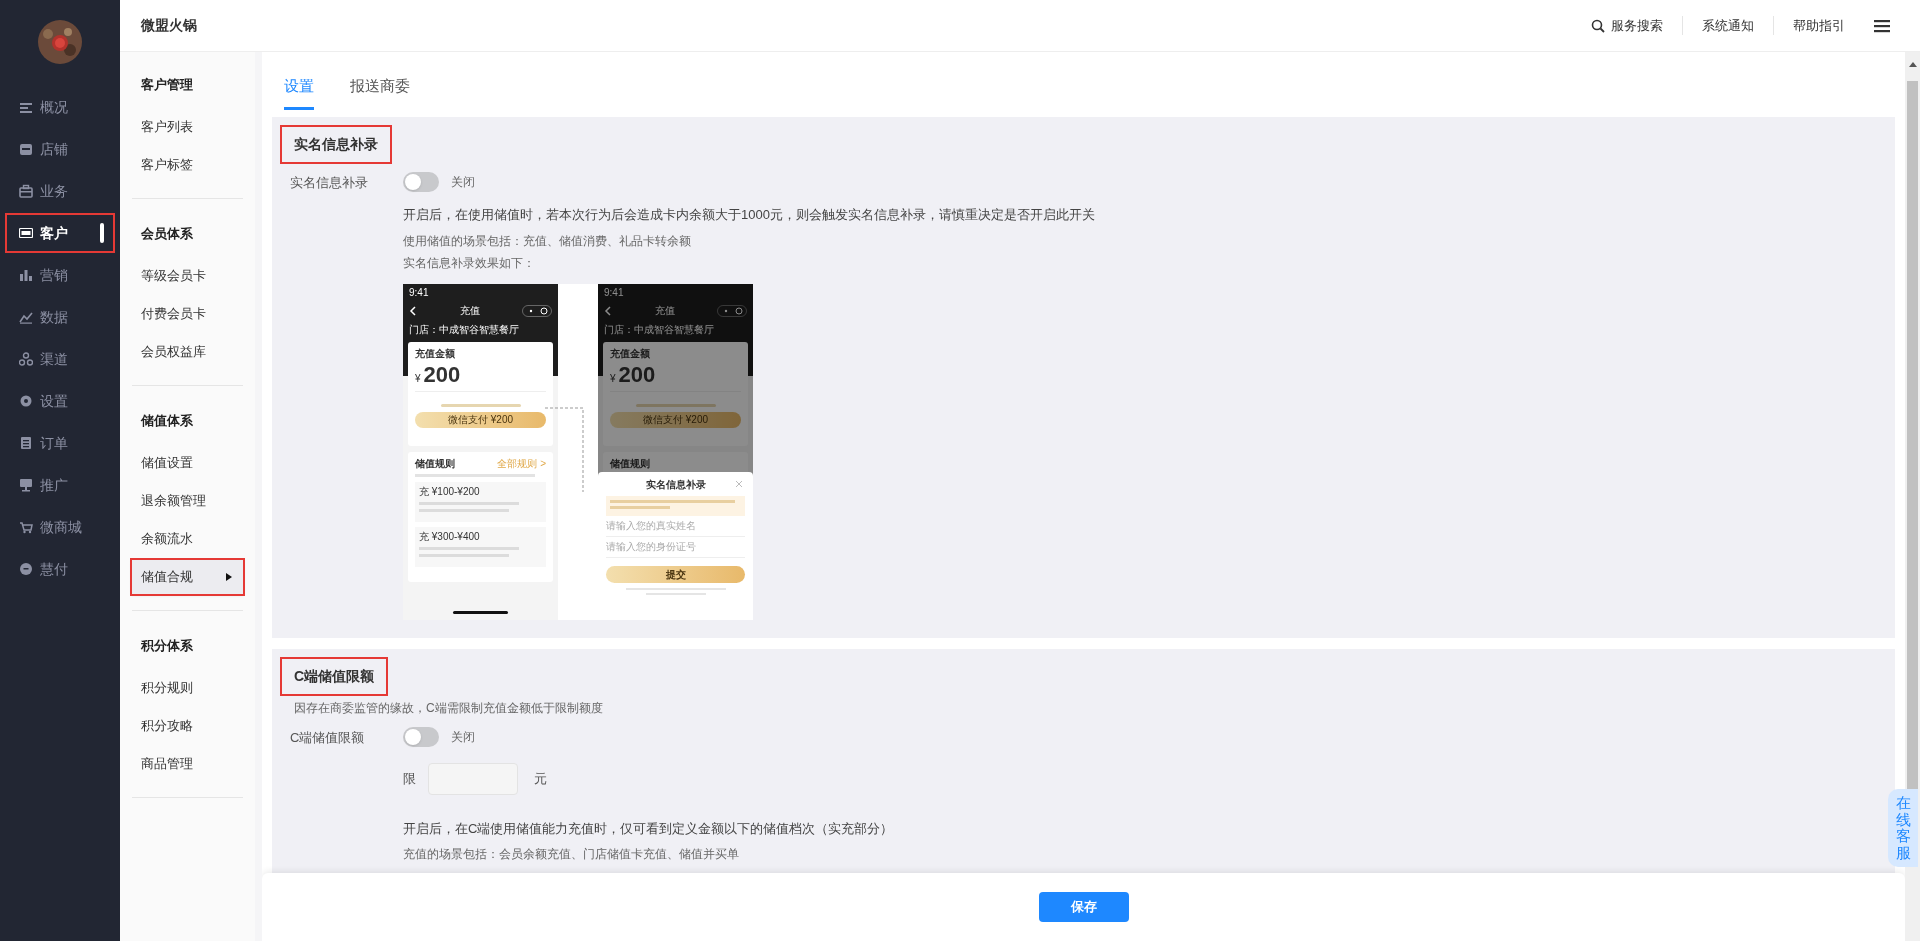  What do you see at coordinates (26, 233) in the screenshot?
I see `vip-card-icon` at bounding box center [26, 233].